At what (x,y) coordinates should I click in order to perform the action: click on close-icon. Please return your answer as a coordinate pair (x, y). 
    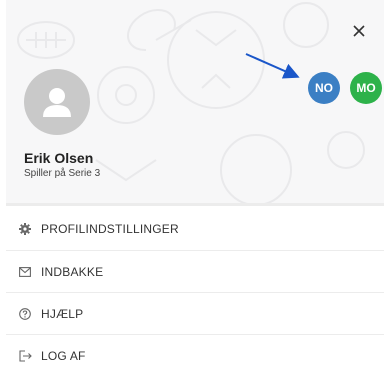
    Looking at the image, I should click on (359, 31).